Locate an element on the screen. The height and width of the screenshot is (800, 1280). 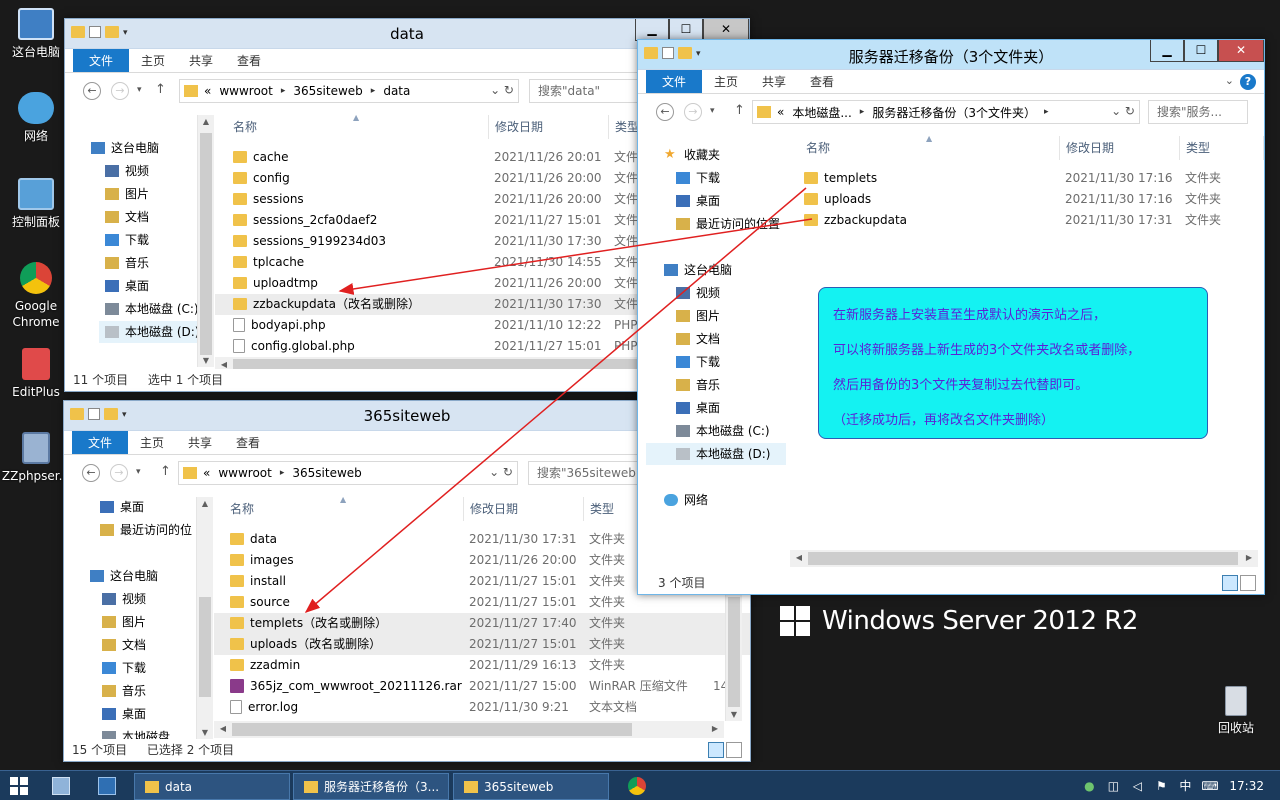
address-bar: « 本地磁盘... ▸ 服务器迁移备份（3个文件夹） ▸ ⌄ ↻ is located at coordinates (946, 112).